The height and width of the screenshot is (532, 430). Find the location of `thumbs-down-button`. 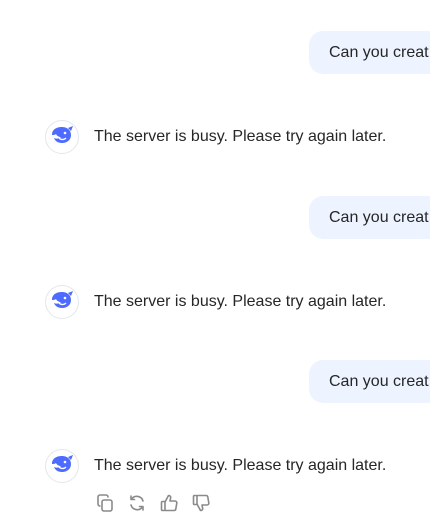

thumbs-down-button is located at coordinates (201, 503).